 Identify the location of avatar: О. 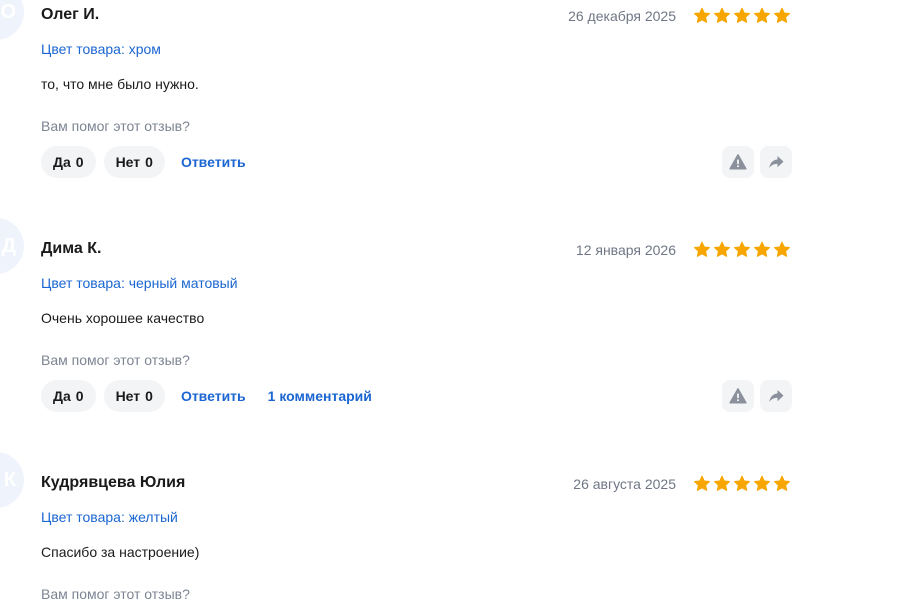
(12, 20).